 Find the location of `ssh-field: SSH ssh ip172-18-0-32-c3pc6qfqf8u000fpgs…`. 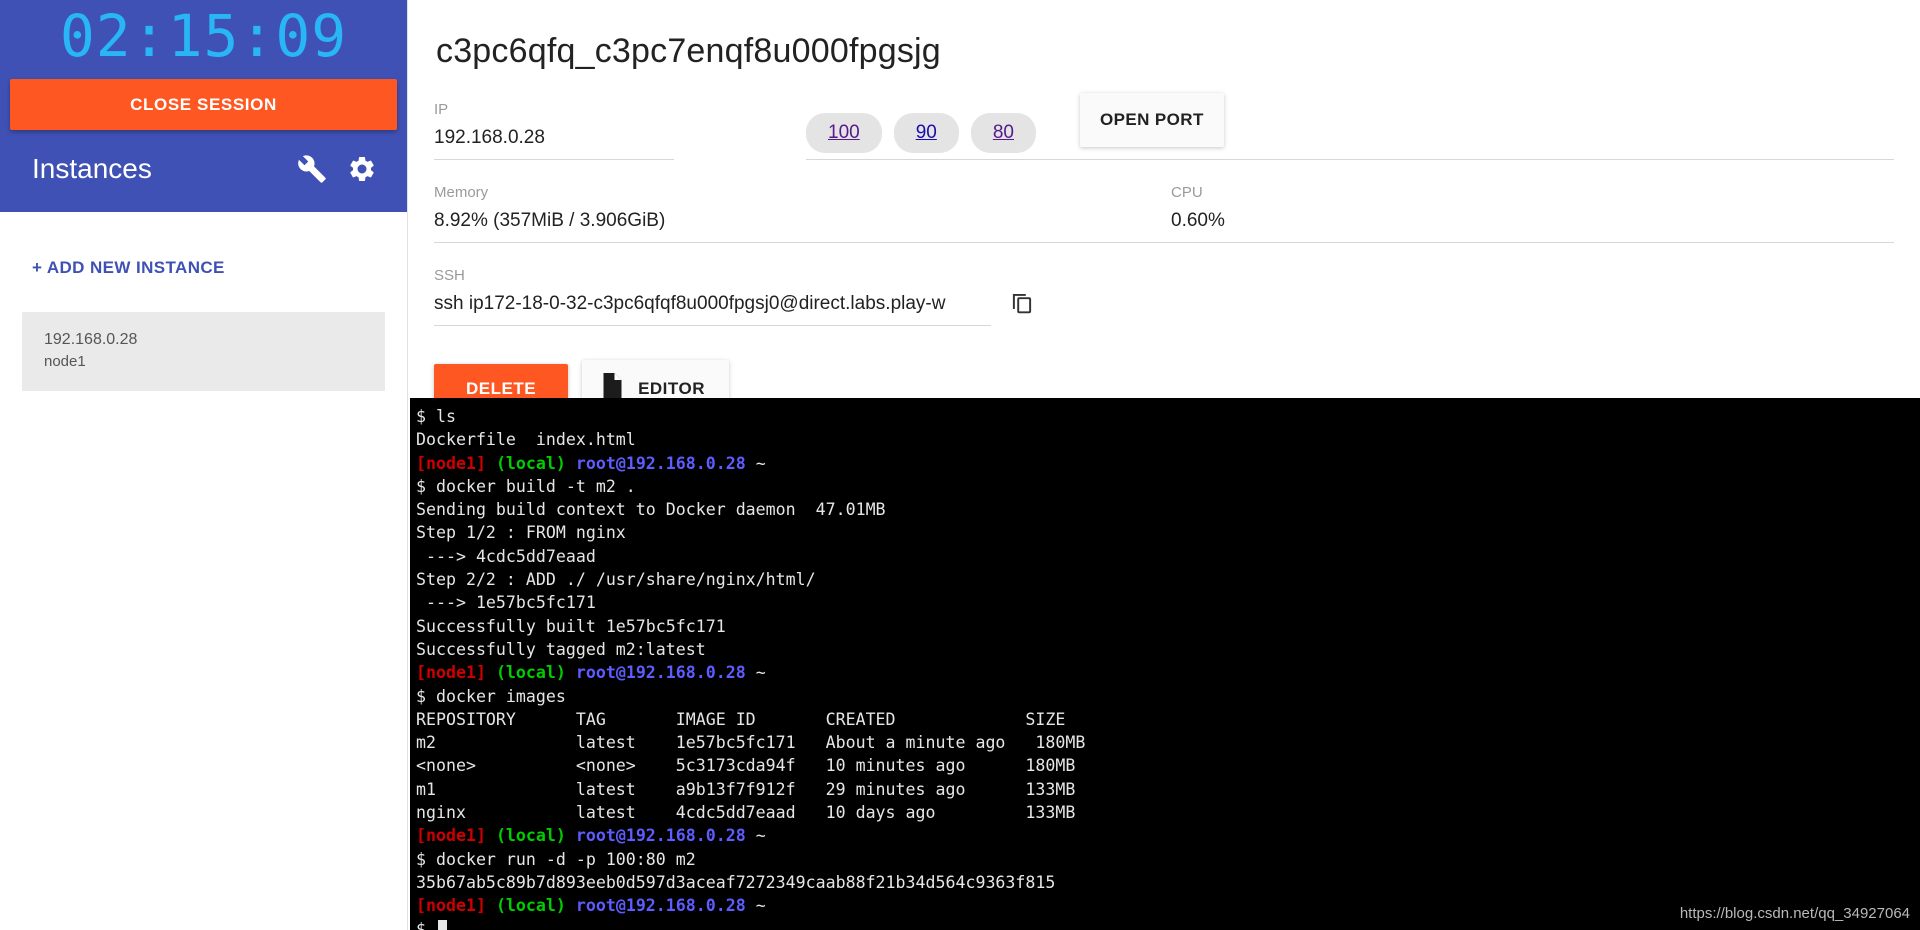

ssh-field: SSH ssh ip172-18-0-32-c3pc6qfqf8u000fpgs… is located at coordinates (712, 296).